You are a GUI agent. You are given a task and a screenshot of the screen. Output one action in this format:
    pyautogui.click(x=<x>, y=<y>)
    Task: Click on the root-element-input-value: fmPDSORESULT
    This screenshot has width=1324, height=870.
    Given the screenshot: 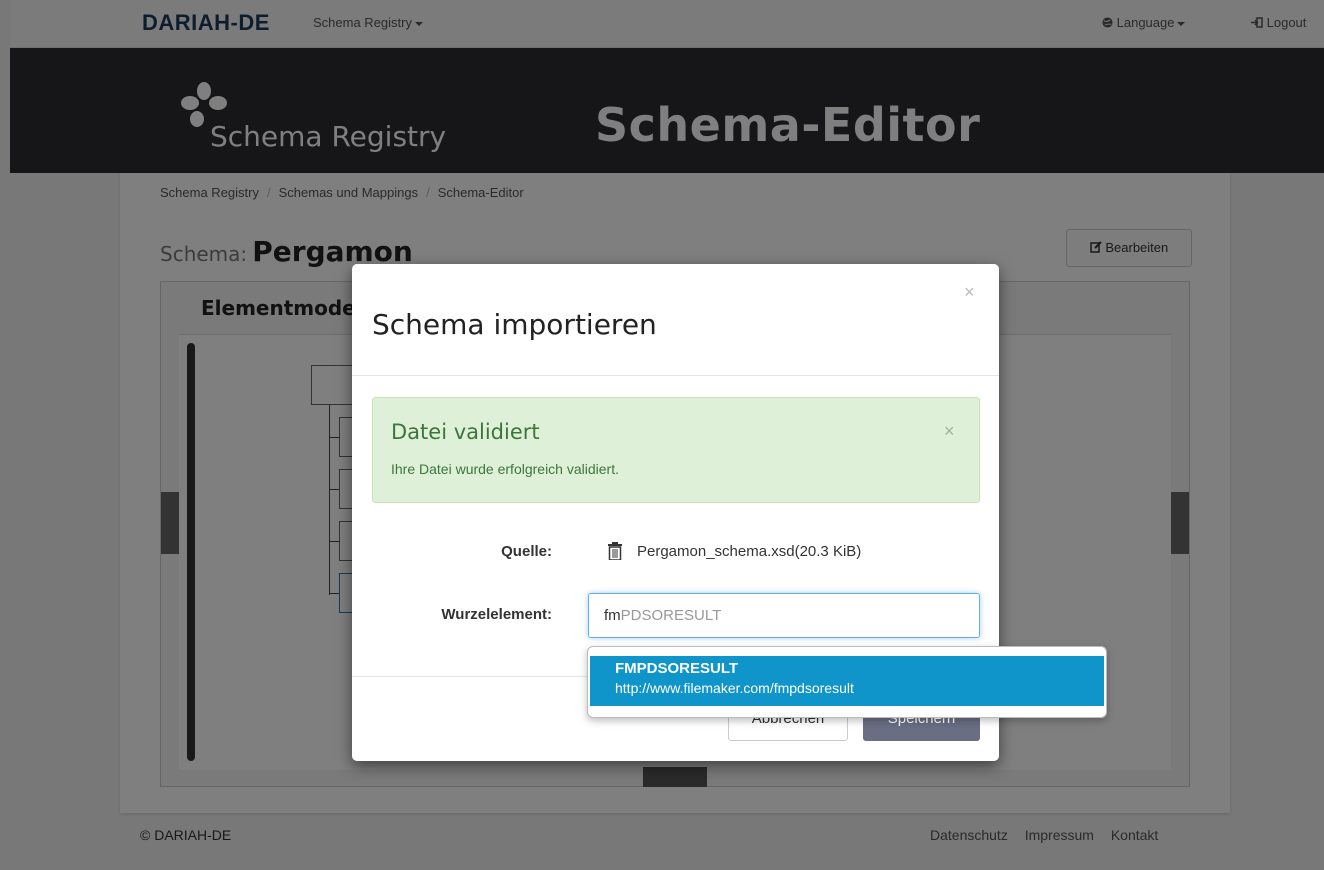 What is the action you would take?
    pyautogui.click(x=662, y=615)
    